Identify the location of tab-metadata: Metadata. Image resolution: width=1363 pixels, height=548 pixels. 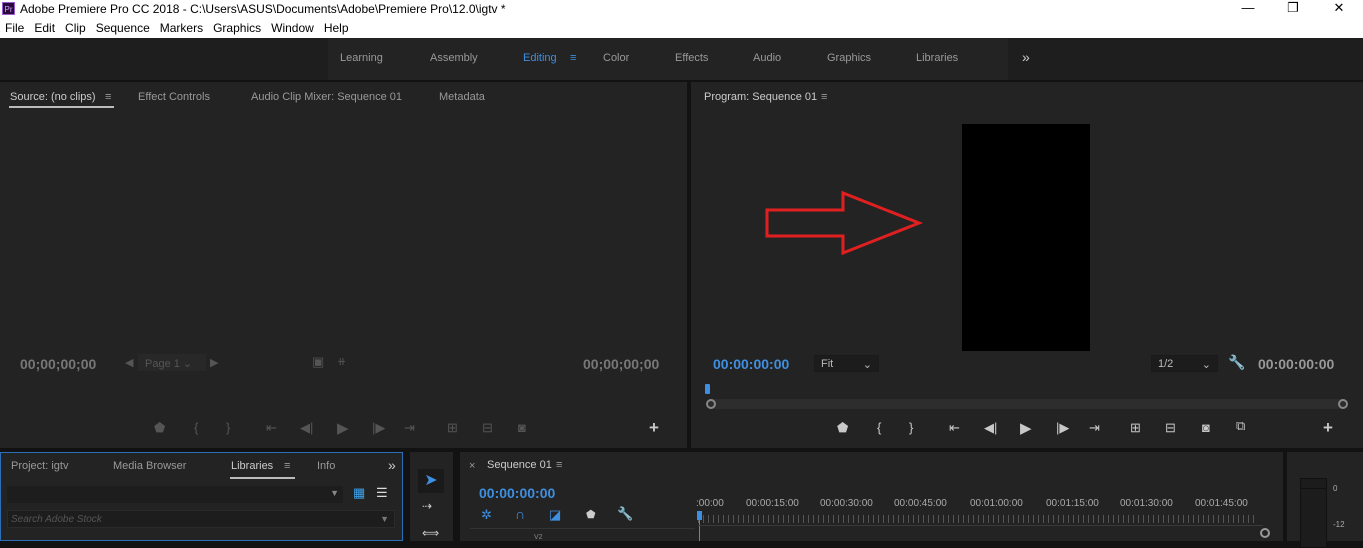
(462, 97).